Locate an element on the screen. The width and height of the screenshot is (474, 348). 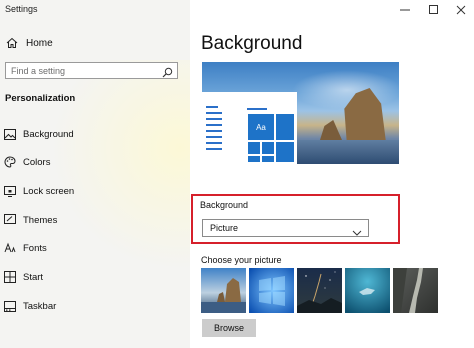
picture-icon is located at coordinates (10, 134).